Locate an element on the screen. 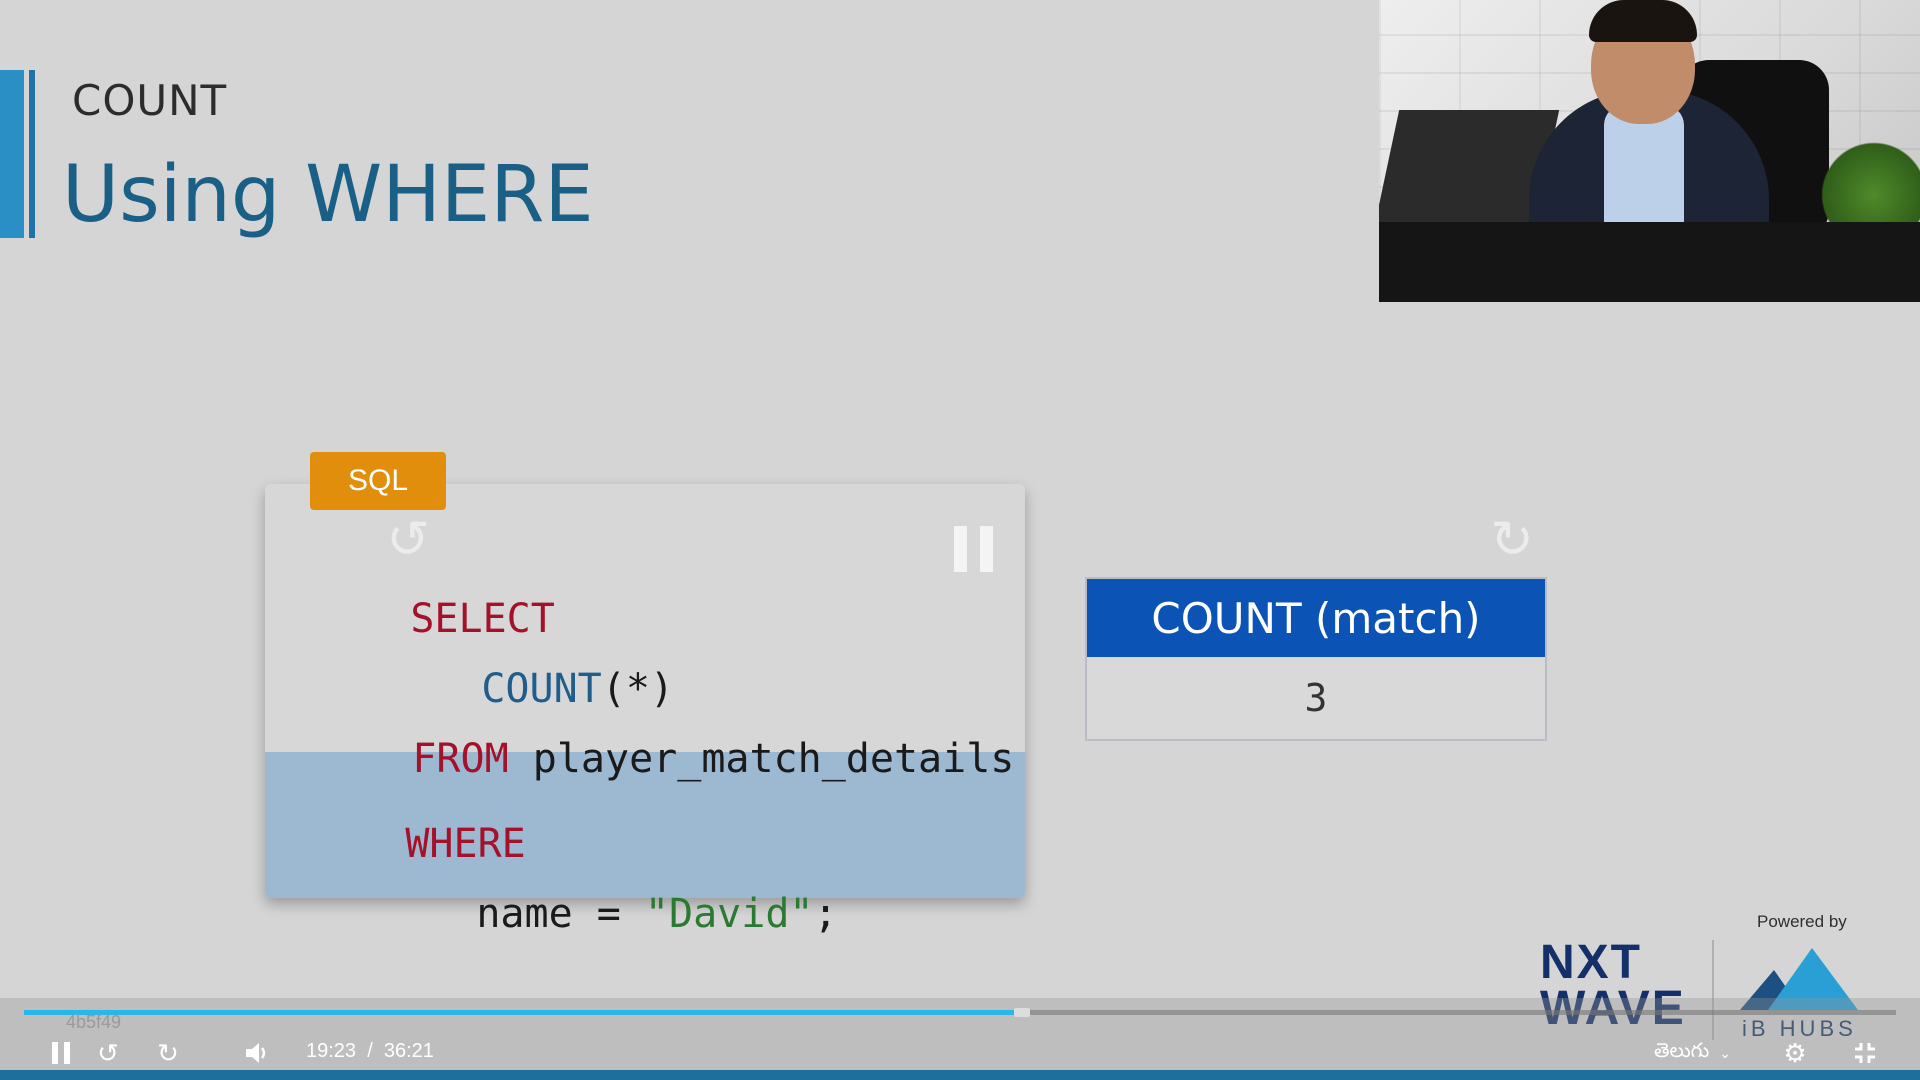  code-line-condition: name = "David"; is located at coordinates (609, 914).